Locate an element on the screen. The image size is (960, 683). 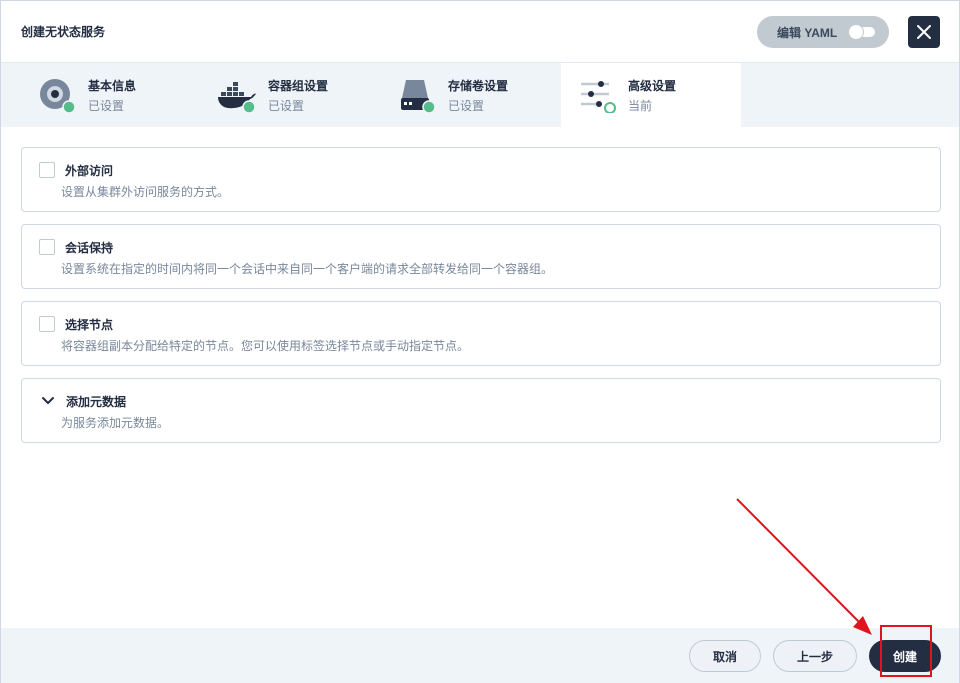
step-title: 基本信息 is located at coordinates (112, 86).